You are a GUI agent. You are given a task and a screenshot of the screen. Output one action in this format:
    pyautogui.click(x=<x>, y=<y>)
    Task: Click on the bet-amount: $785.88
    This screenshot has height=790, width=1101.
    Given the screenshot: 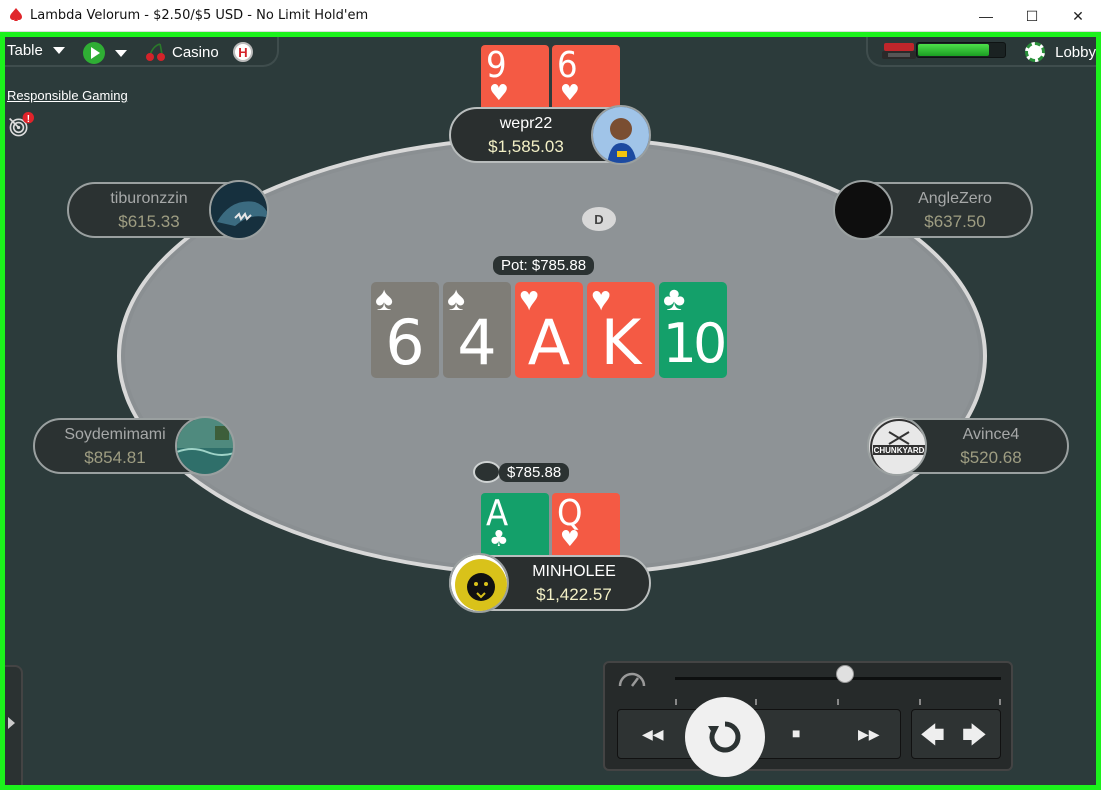 What is the action you would take?
    pyautogui.click(x=534, y=472)
    